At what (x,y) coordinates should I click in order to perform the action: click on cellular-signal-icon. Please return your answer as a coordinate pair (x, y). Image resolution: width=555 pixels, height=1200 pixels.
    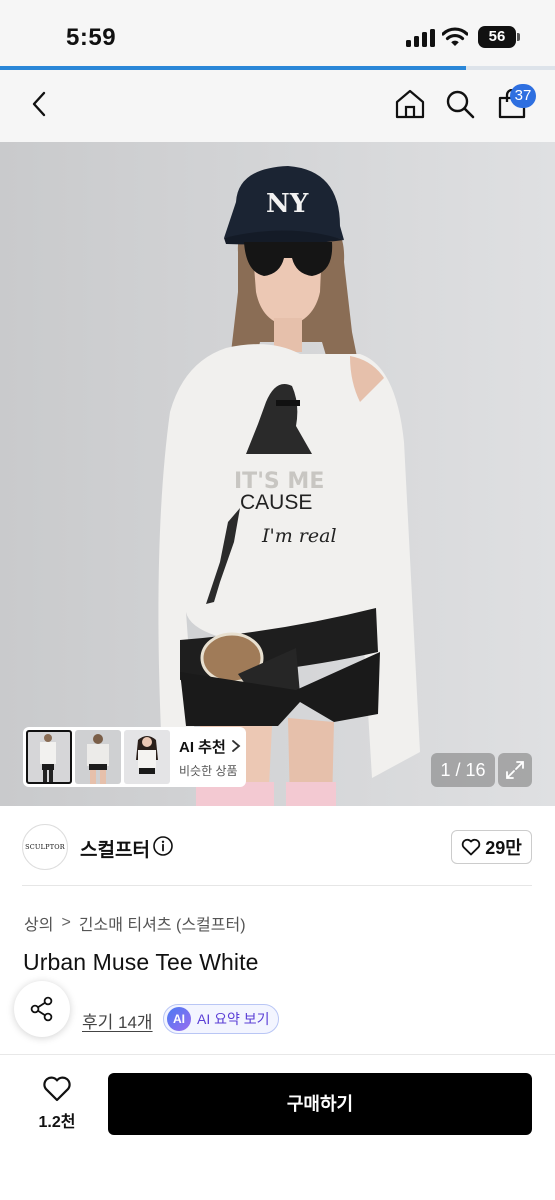
    Looking at the image, I should click on (421, 38).